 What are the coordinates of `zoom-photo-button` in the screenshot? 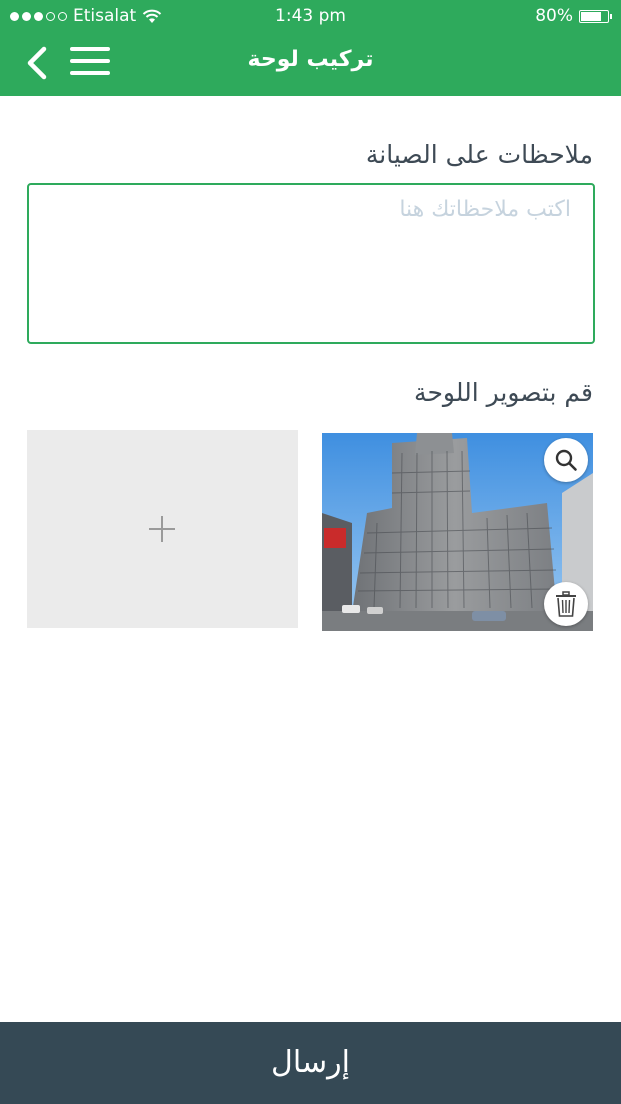 It's located at (566, 460).